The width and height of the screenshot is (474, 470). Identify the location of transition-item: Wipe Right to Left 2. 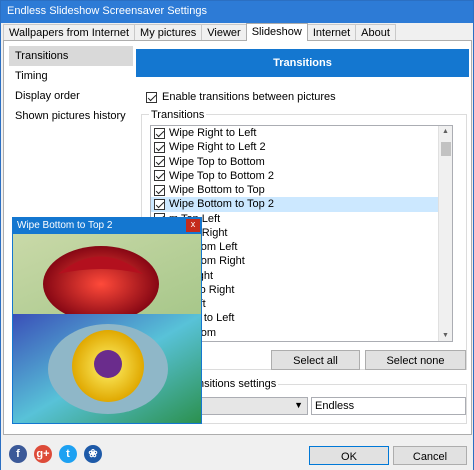
(301, 147).